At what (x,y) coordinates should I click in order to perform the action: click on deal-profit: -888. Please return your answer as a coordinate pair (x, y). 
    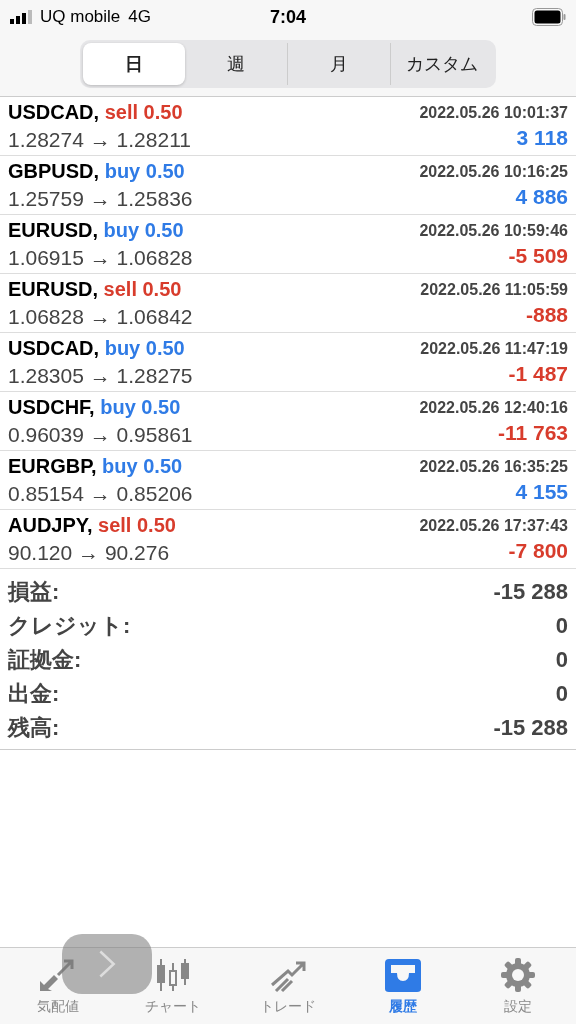
    Looking at the image, I should click on (546, 315).